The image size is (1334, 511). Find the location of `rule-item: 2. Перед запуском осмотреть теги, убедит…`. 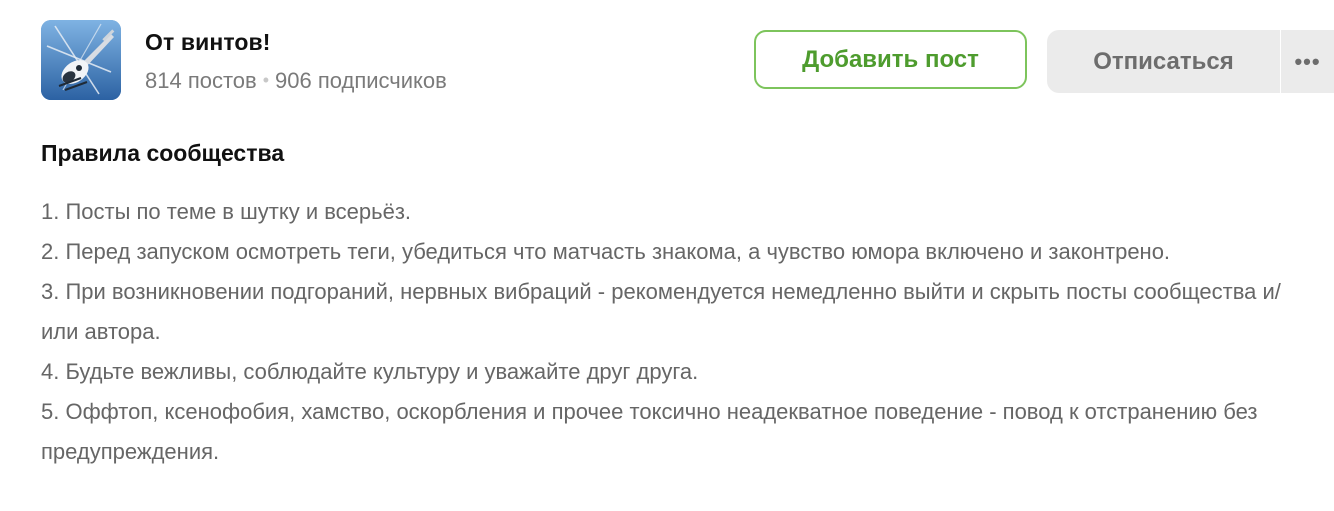

rule-item: 2. Перед запуском осмотреть теги, убедит… is located at coordinates (606, 251).